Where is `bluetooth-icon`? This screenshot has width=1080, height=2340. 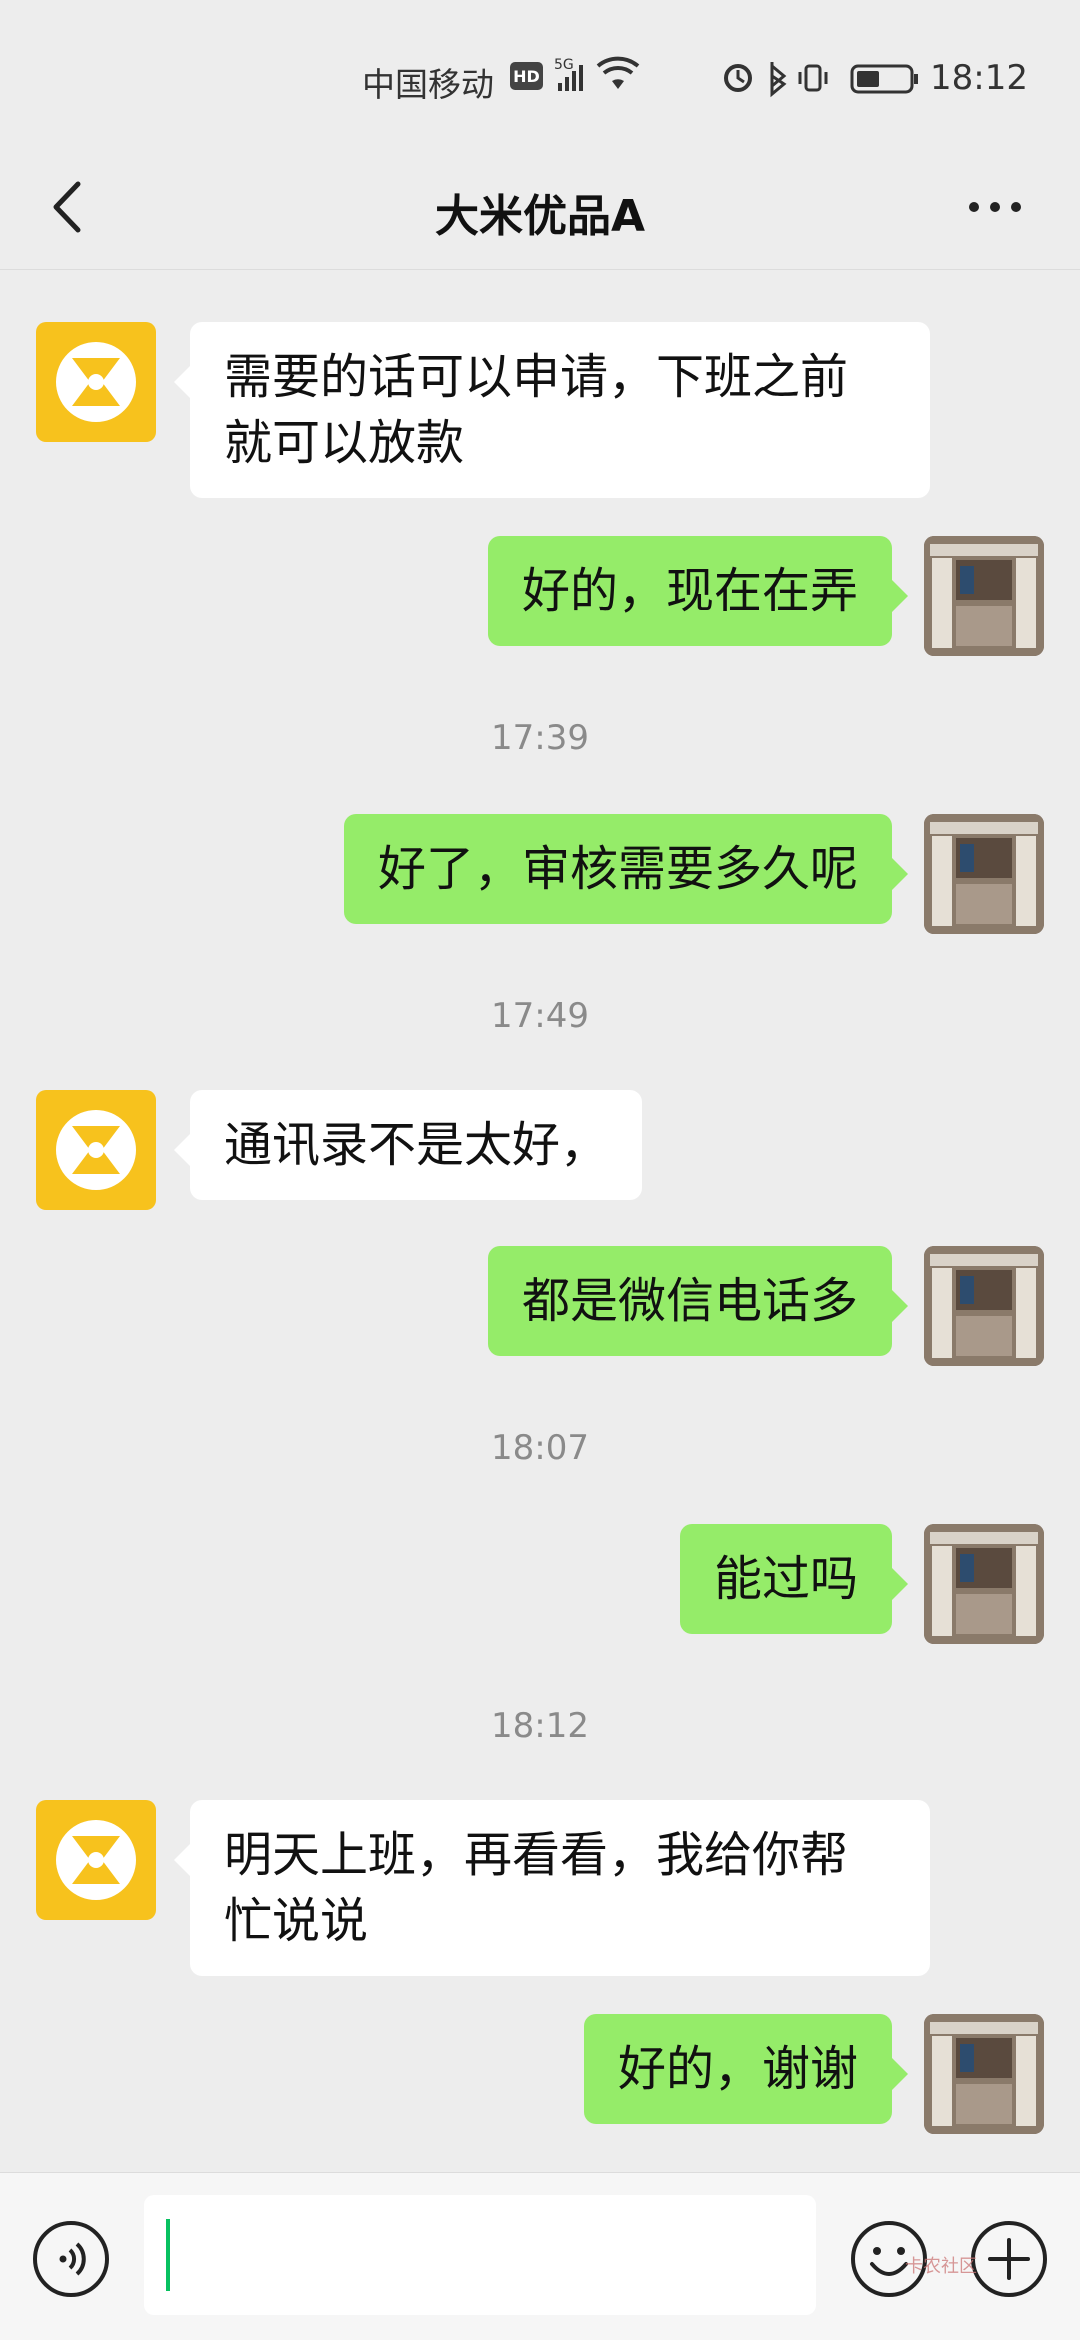
bluetooth-icon is located at coordinates (778, 80).